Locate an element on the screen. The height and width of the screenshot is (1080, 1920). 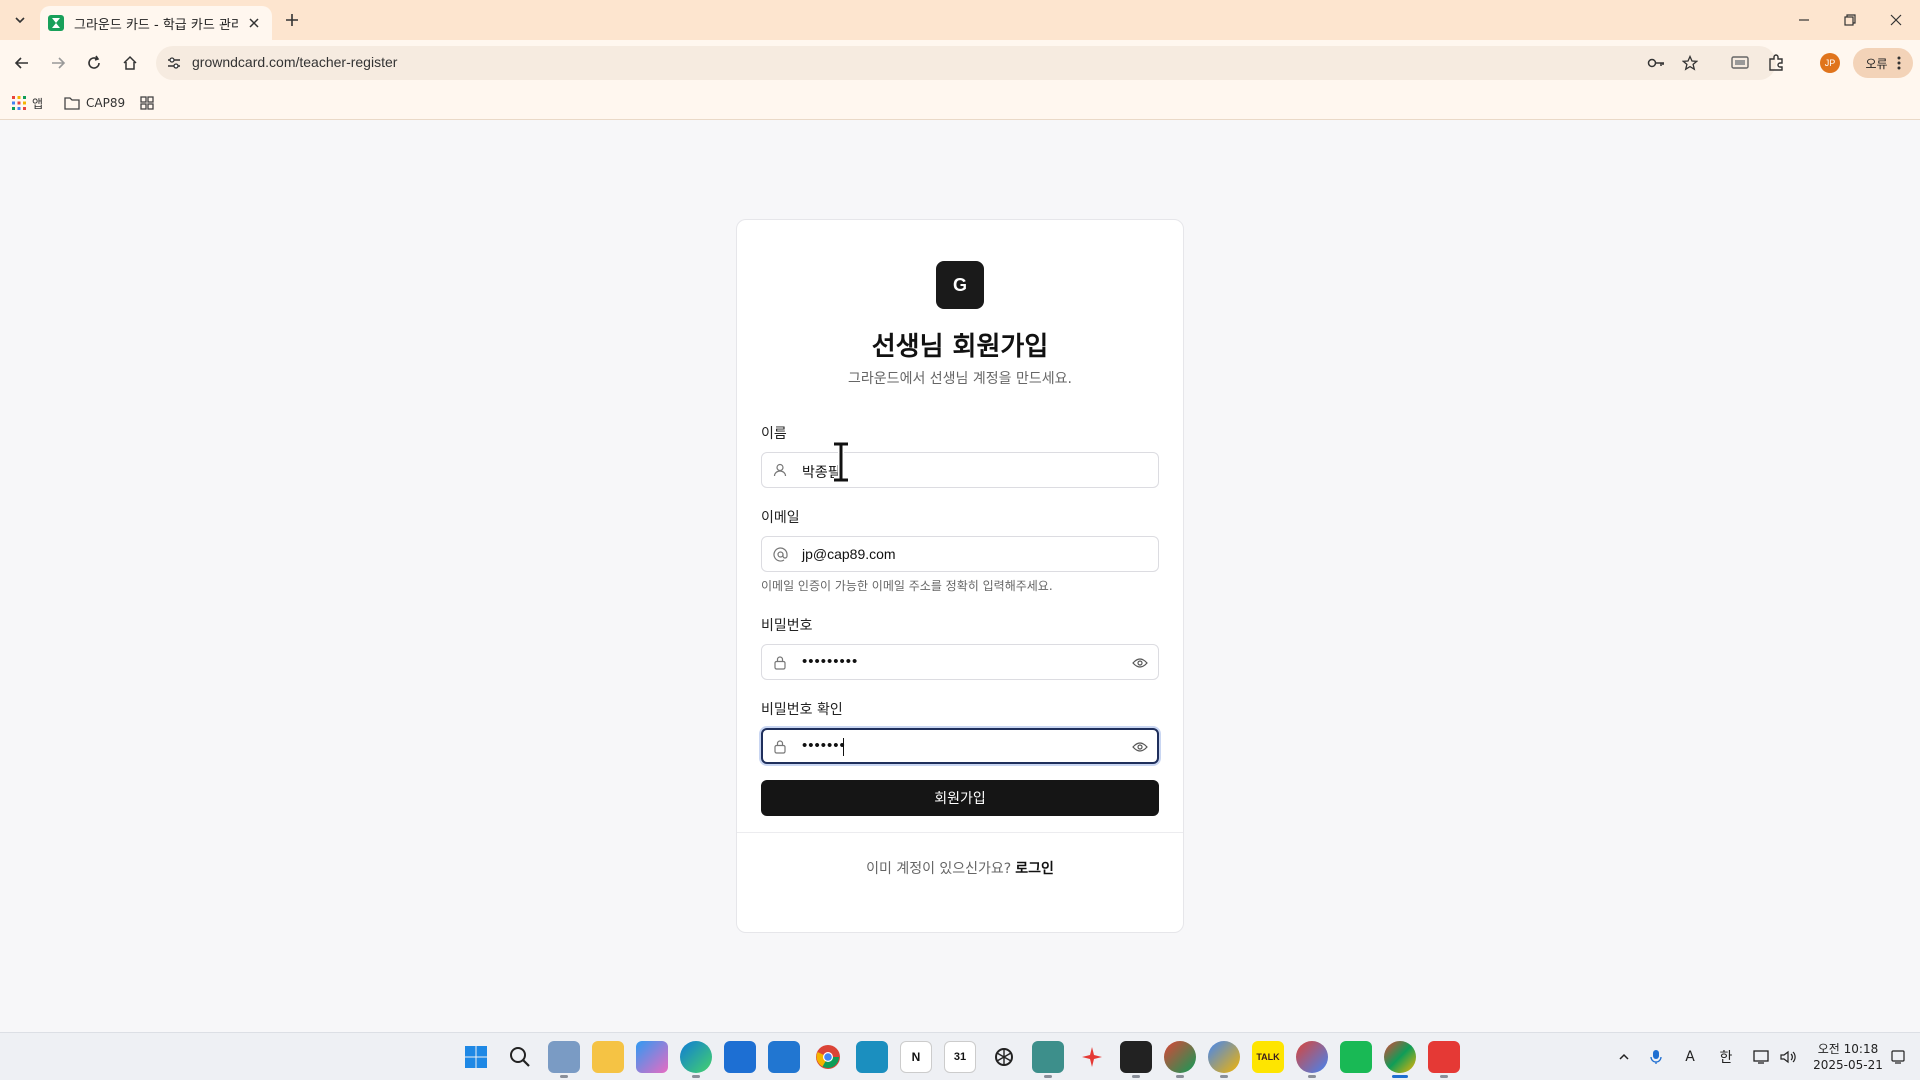
logo: G is located at coordinates (960, 285).